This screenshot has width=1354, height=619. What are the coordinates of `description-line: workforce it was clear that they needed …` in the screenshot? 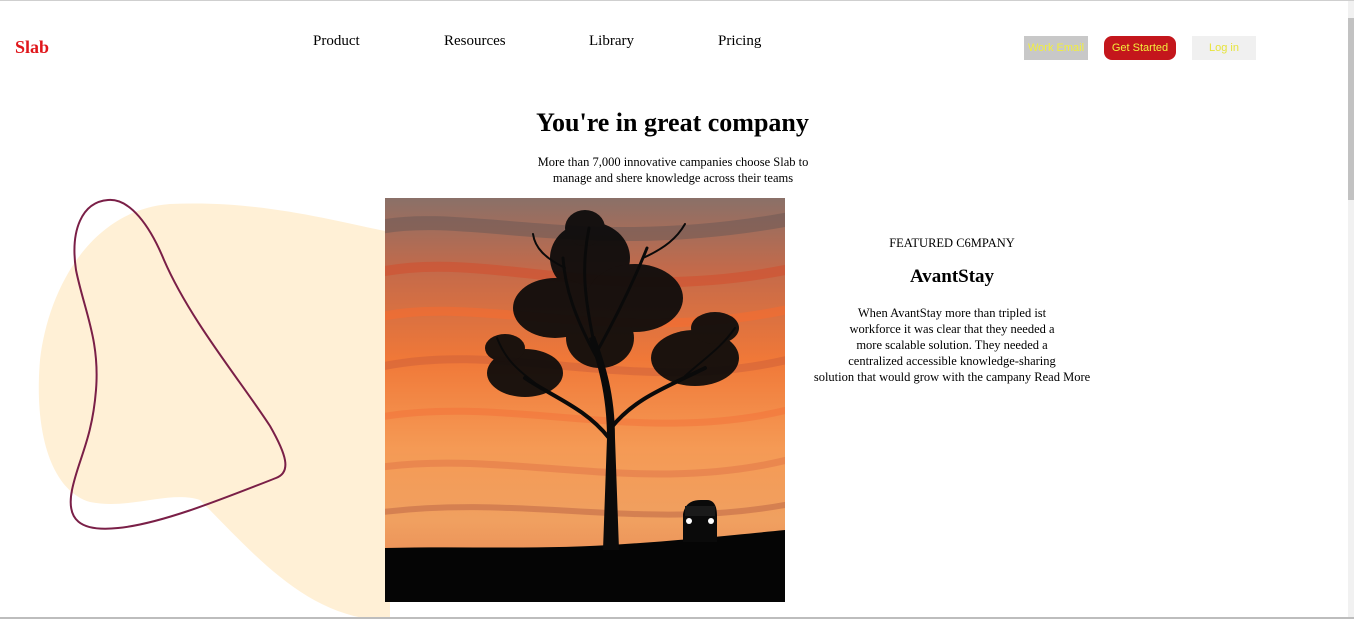 It's located at (952, 329).